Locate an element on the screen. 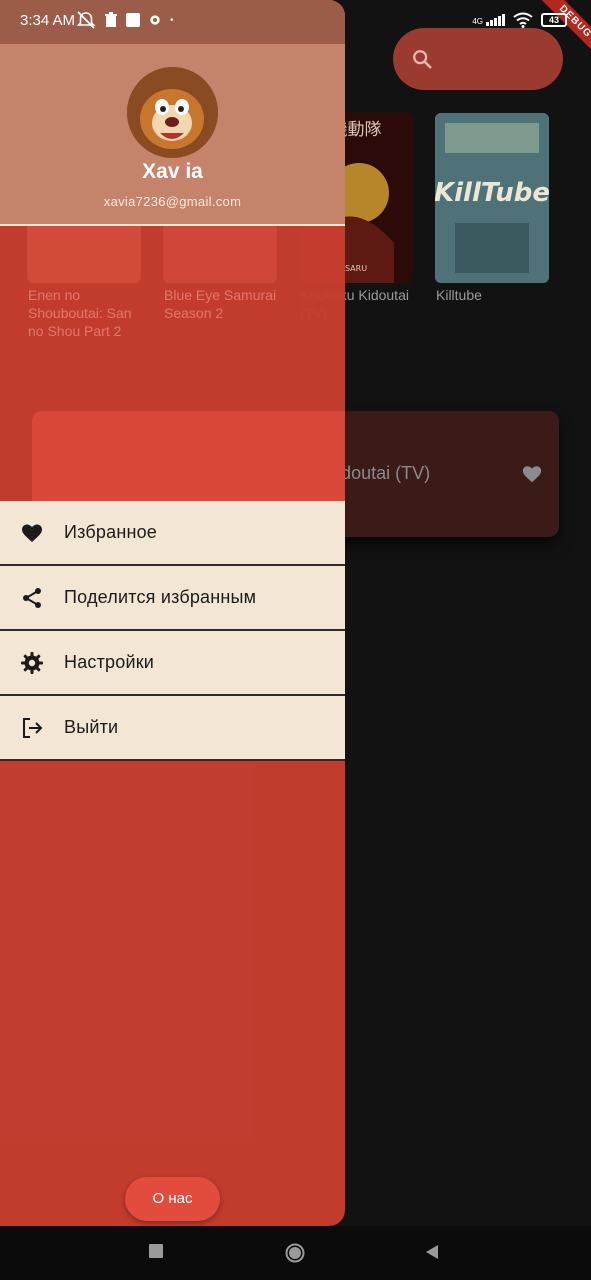  user-name: Xav ia is located at coordinates (172, 171).